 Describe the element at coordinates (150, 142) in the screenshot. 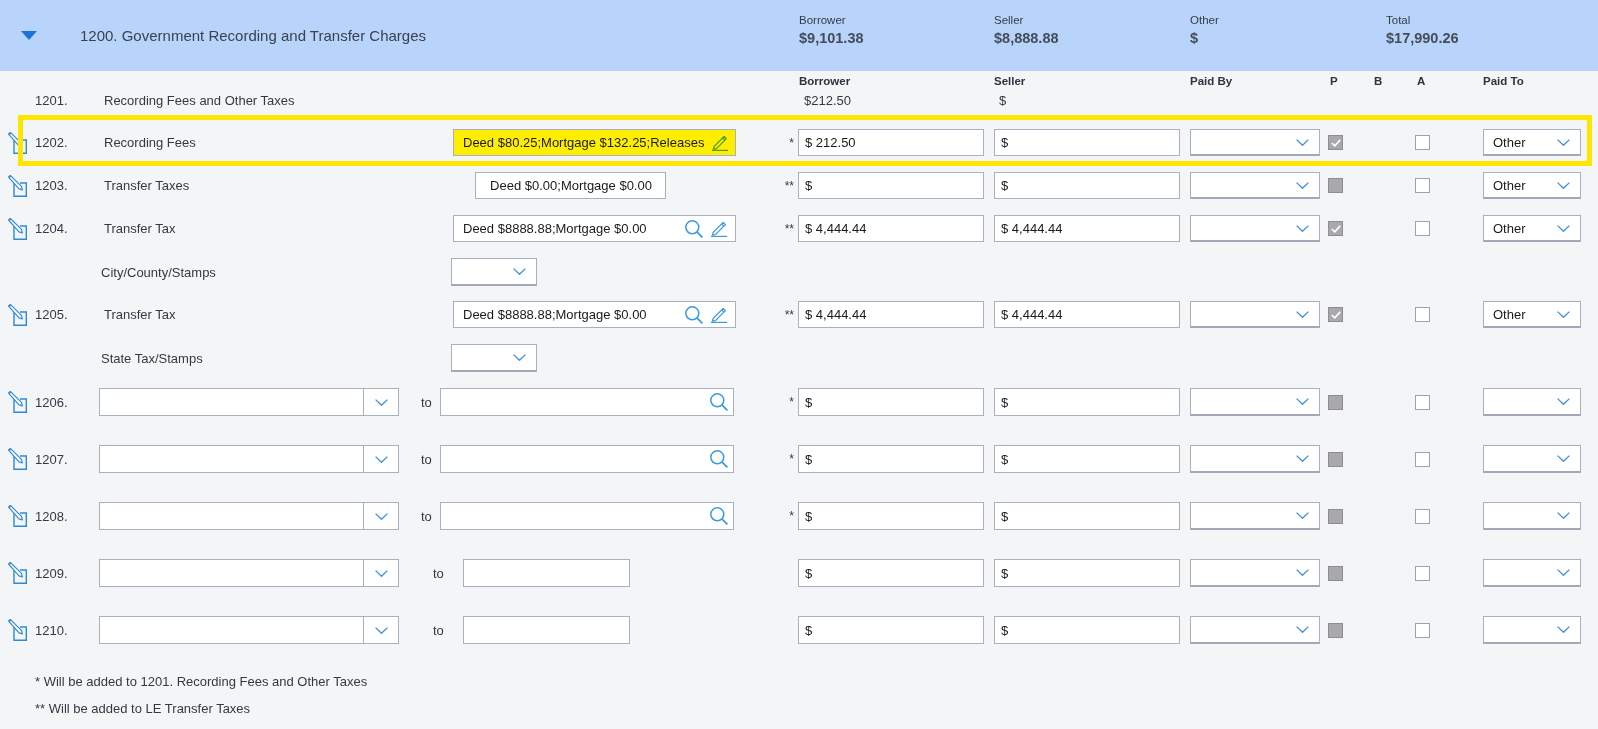

I see `fee-label: Recording Fees` at that location.